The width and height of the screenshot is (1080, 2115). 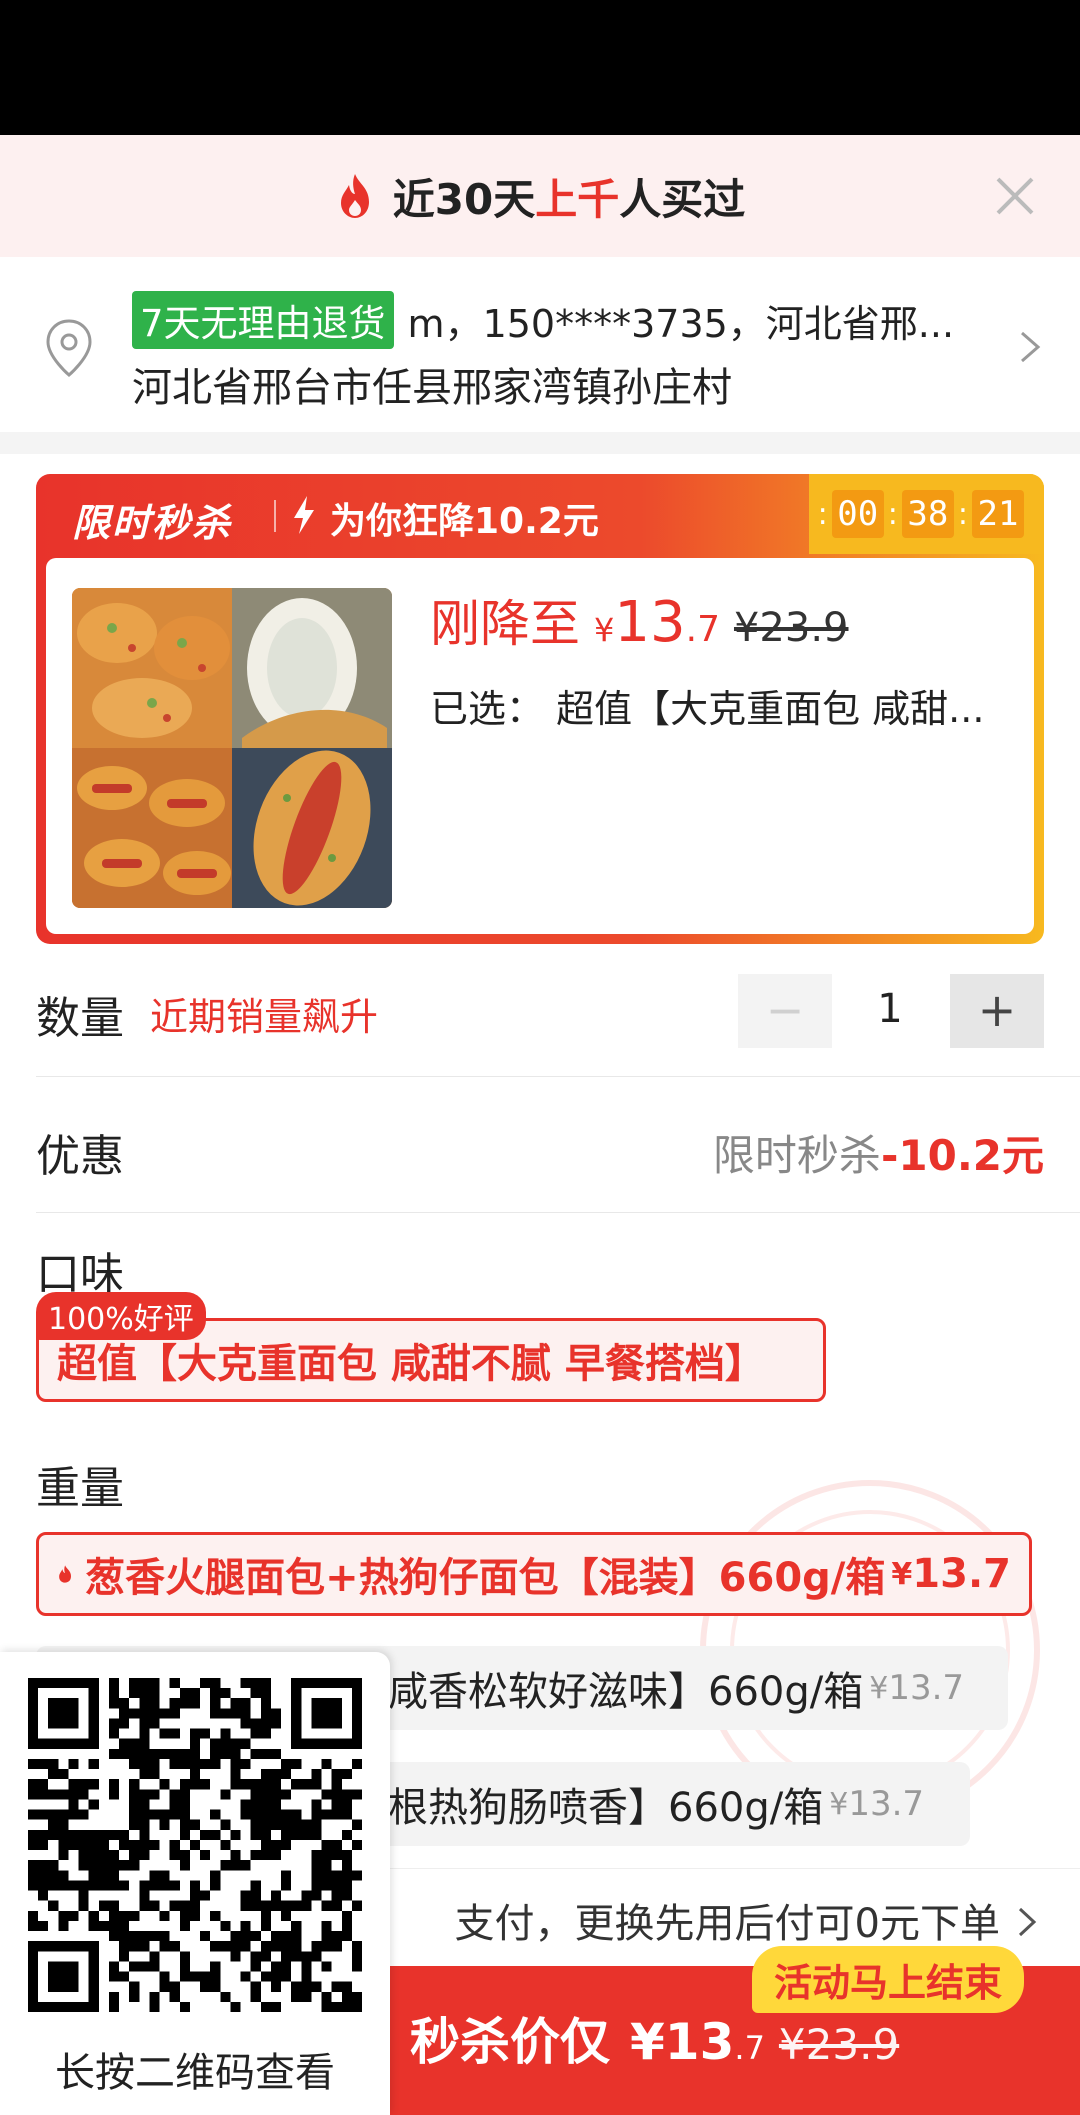 What do you see at coordinates (577, 199) in the screenshot?
I see `banner-text-highlight: 上千` at bounding box center [577, 199].